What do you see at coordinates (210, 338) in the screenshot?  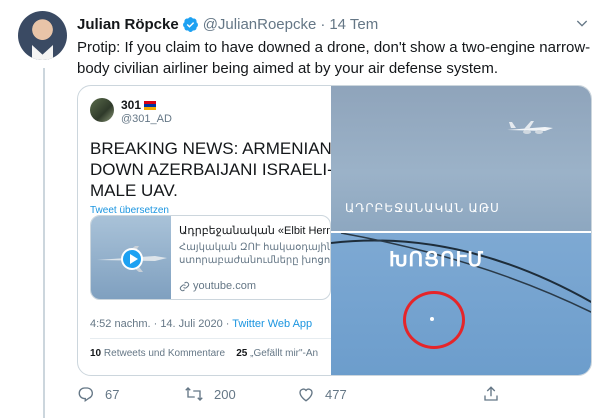 I see `divider` at bounding box center [210, 338].